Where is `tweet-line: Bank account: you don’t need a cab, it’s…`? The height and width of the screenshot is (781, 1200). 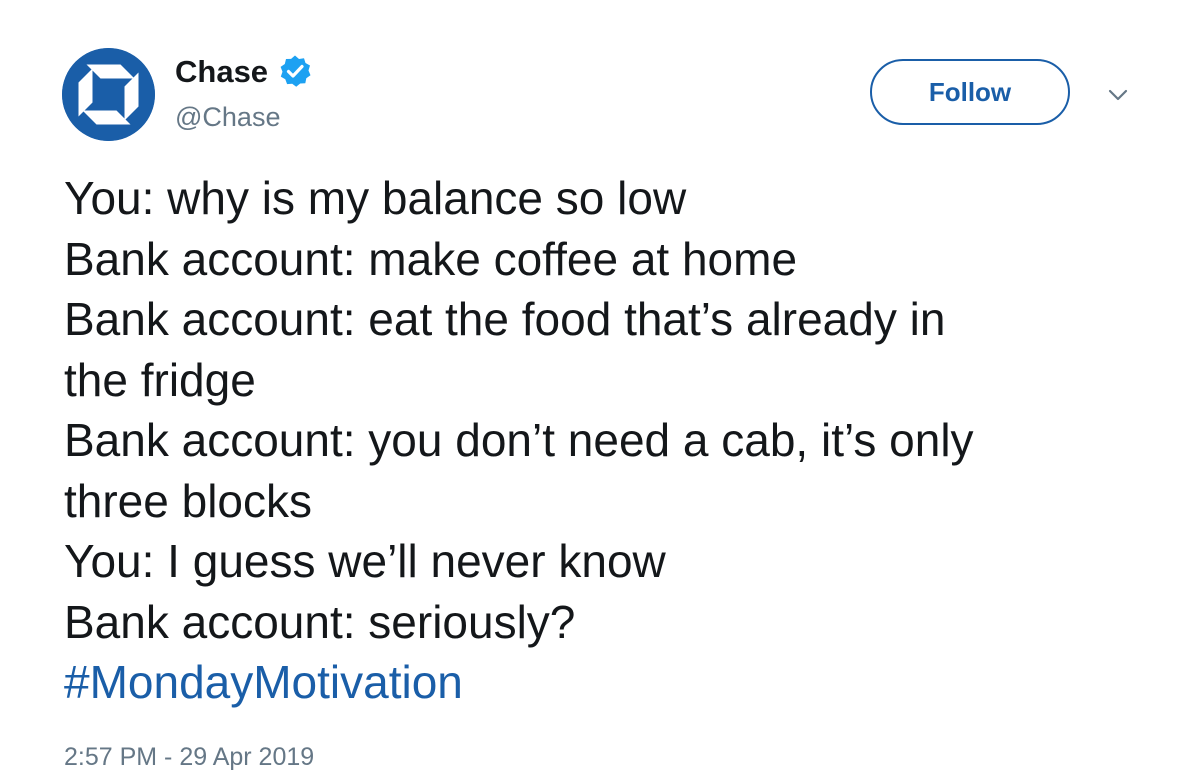
tweet-line: Bank account: you don’t need a cab, it’s… is located at coordinates (519, 440).